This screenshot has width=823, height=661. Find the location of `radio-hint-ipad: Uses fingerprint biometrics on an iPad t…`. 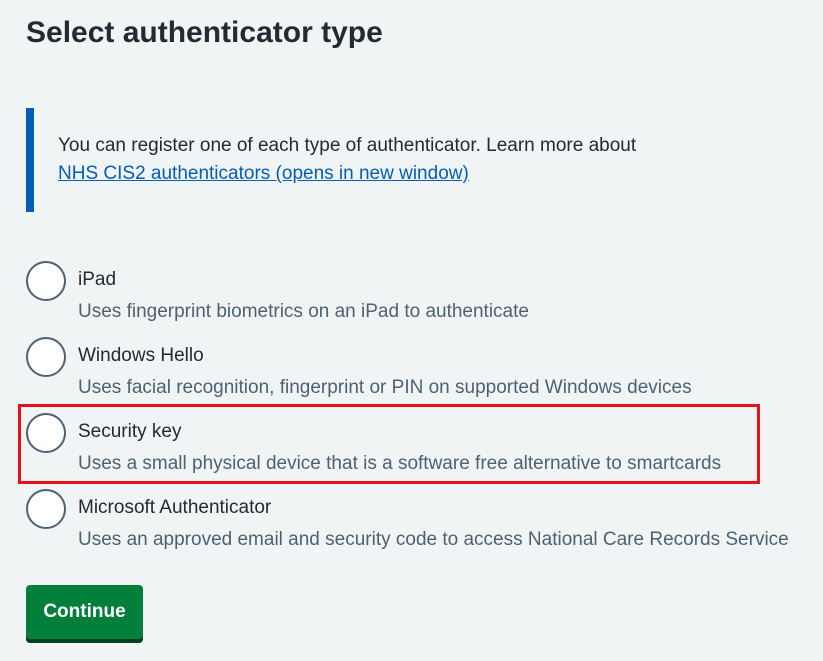

radio-hint-ipad: Uses fingerprint biometrics on an iPad t… is located at coordinates (303, 311).